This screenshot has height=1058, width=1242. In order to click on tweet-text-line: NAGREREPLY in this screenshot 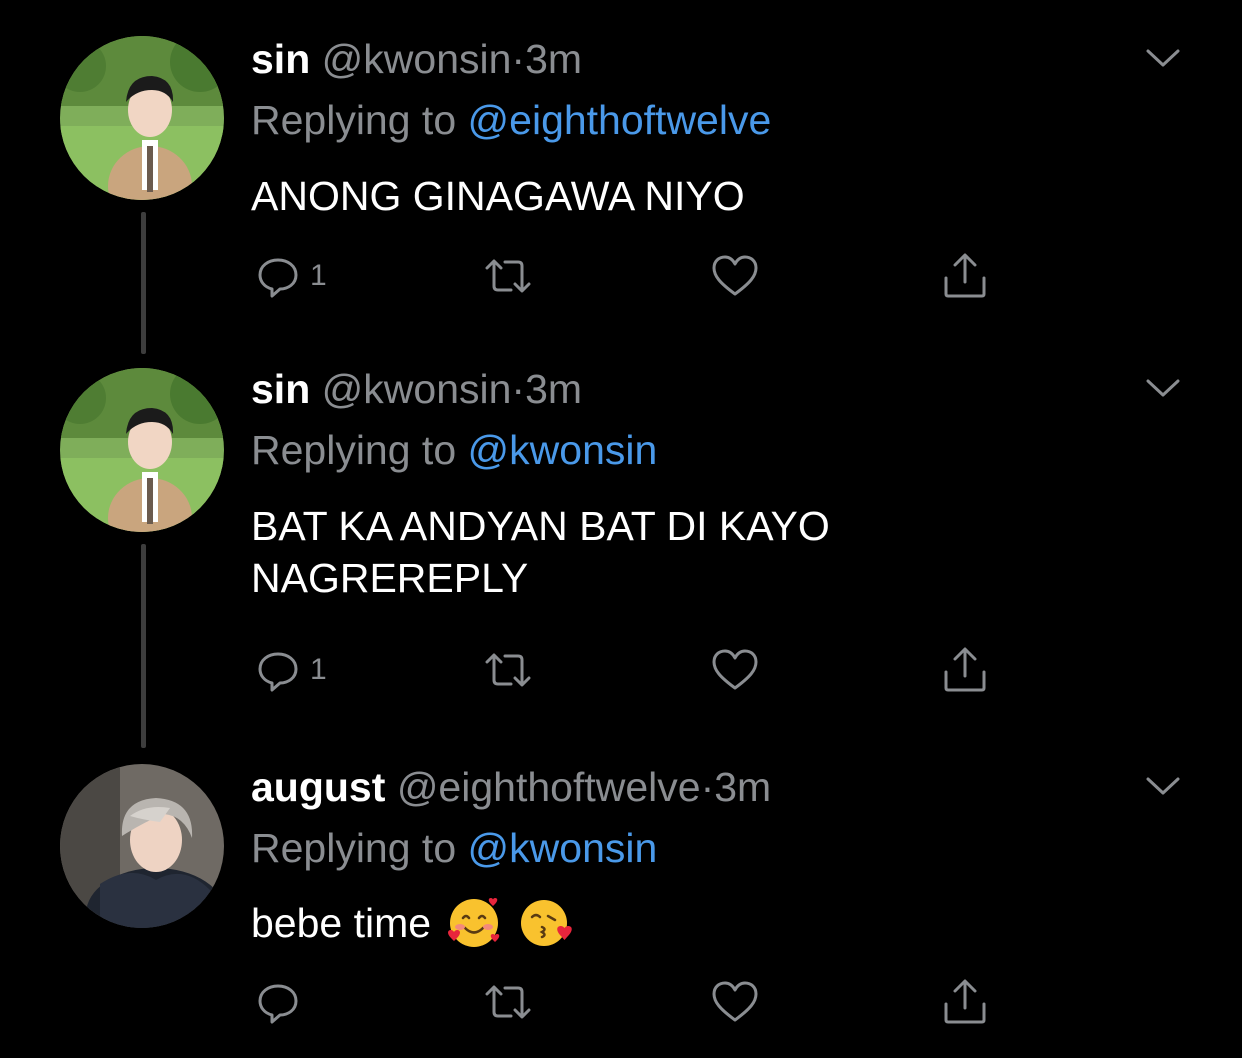, I will do `click(390, 578)`.